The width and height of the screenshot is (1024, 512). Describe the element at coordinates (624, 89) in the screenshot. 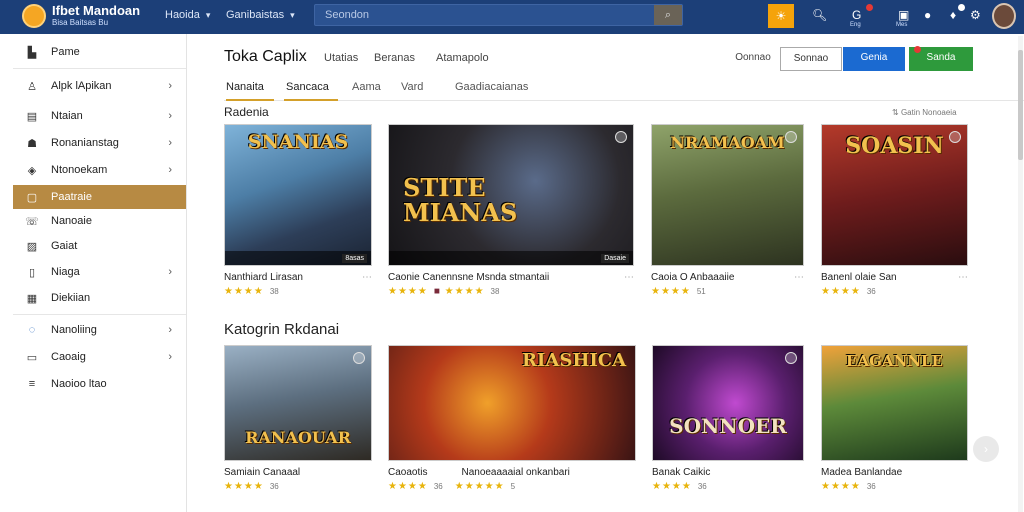

I see `tab-bar: Nanaita Sancaca Aama Vard Gaadiacaianas` at that location.